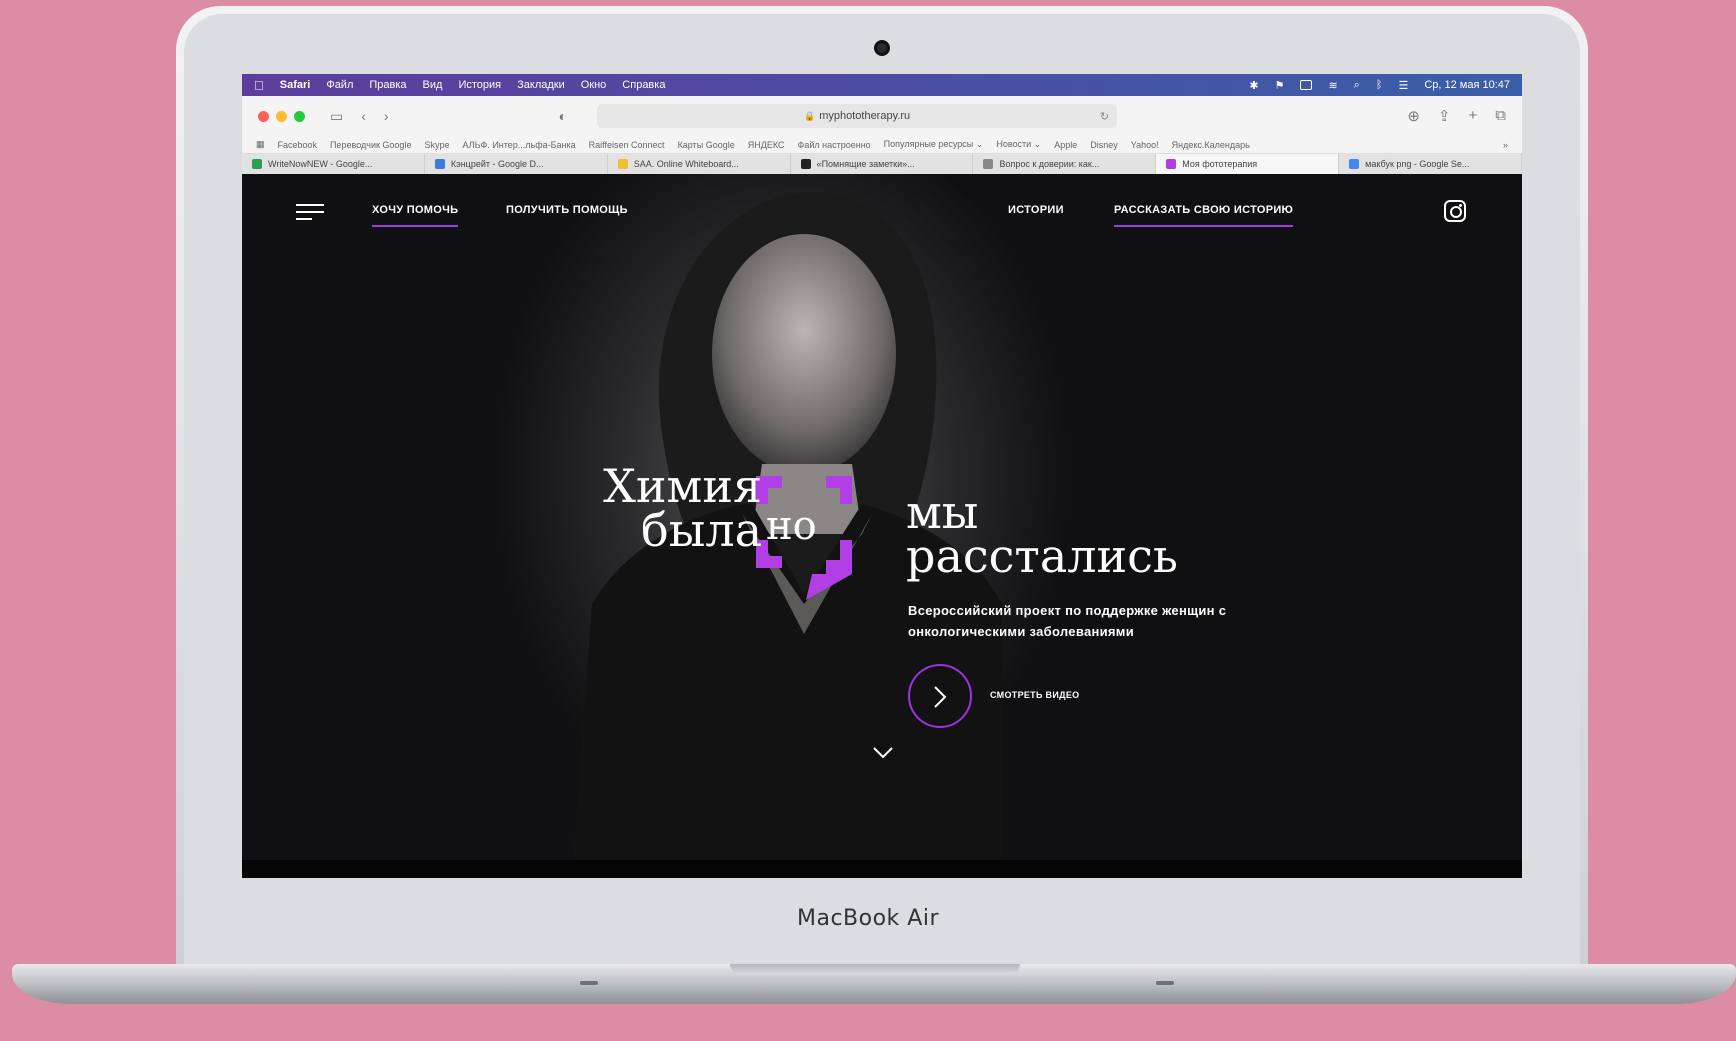 This screenshot has height=1041, width=1736. Describe the element at coordinates (518, 145) in the screenshot. I see `bookmark-item: АЛЬФ. Интер...льфа-Банка` at that location.